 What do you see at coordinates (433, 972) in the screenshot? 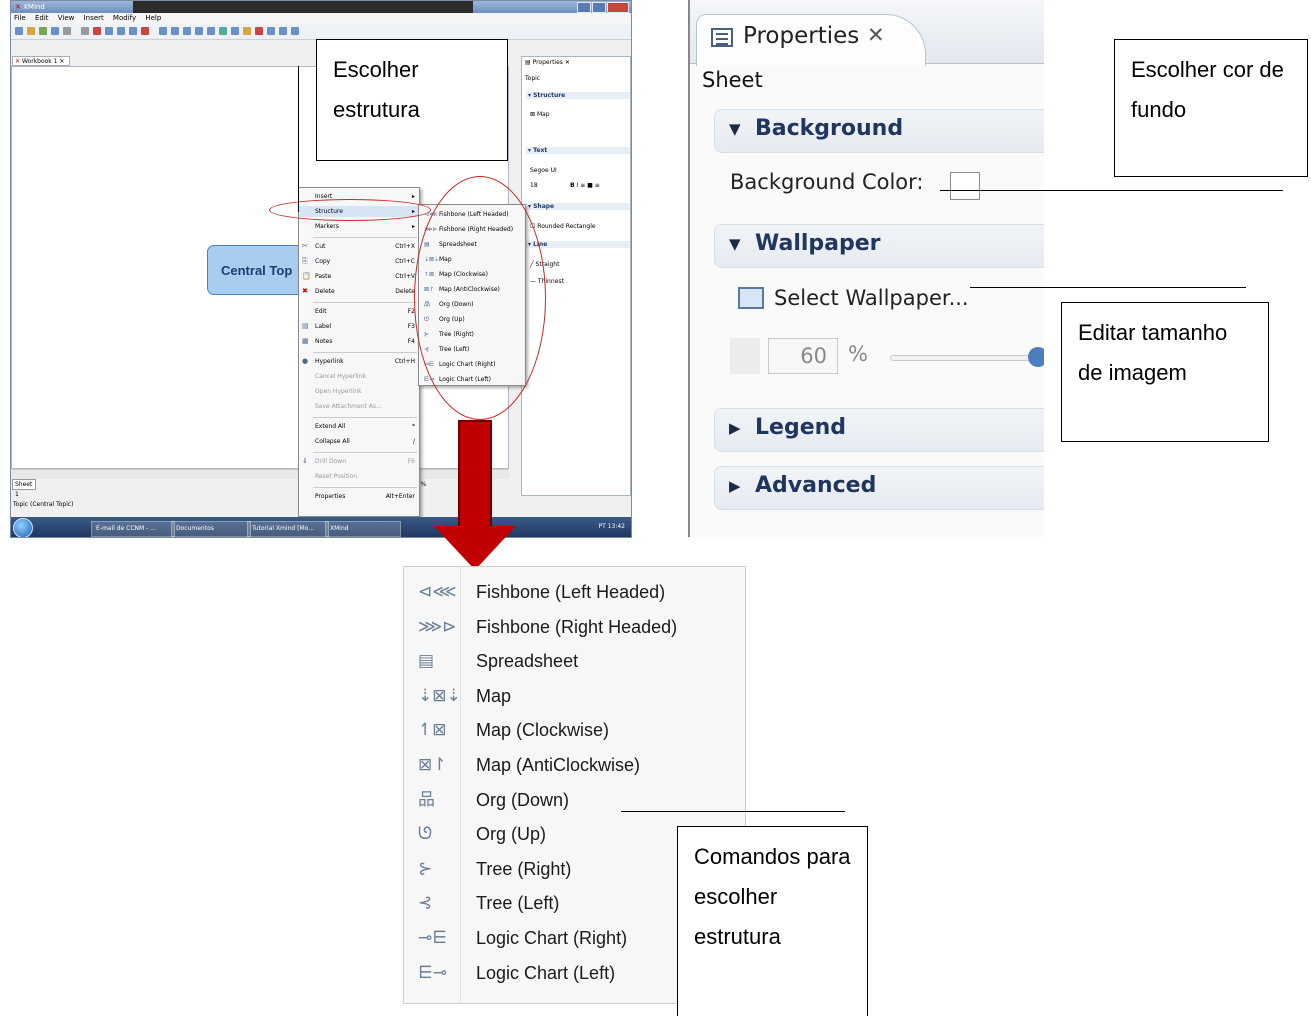
I see `logic-chart-left-icon: ⋿⊸` at bounding box center [433, 972].